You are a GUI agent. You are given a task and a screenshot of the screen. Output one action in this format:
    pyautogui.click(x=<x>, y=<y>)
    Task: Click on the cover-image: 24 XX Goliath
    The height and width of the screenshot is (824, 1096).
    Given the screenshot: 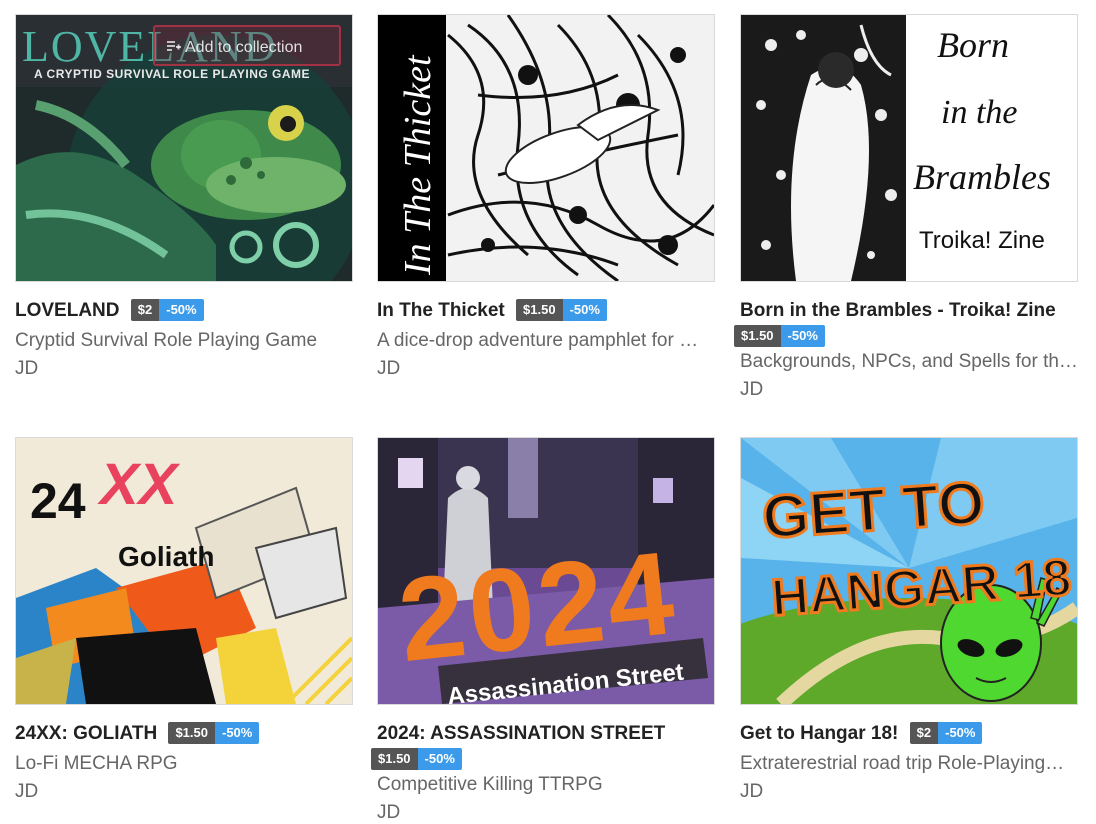 What is the action you would take?
    pyautogui.click(x=184, y=571)
    